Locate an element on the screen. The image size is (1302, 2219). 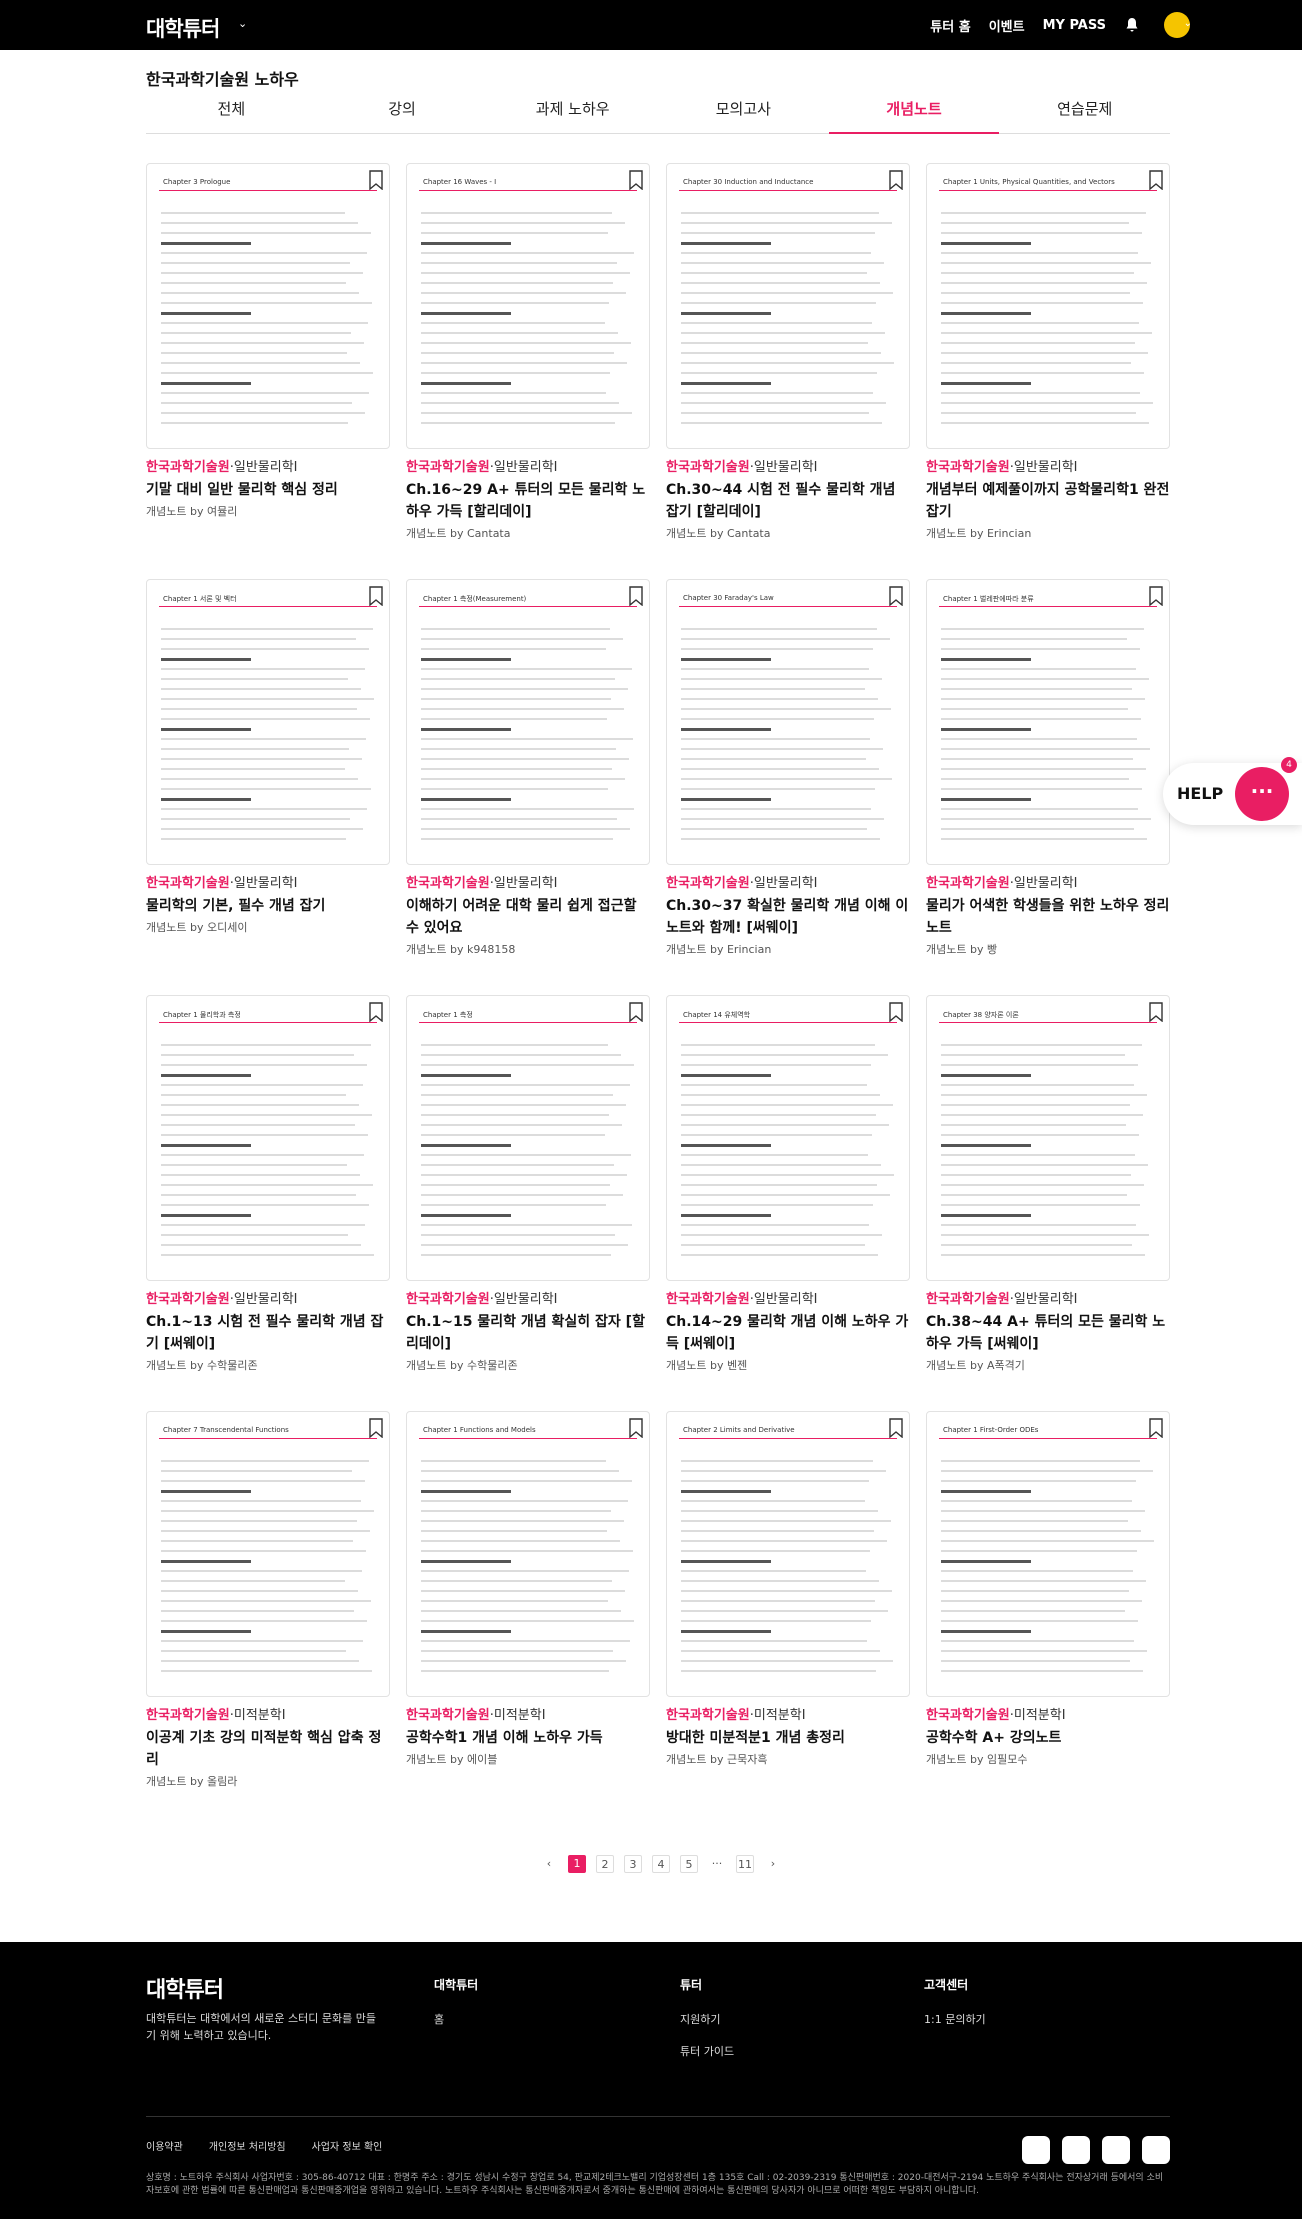
card-title: Ch.38~44 A+ 튜터의 모든 물리학 노하우 가득 [써웨이] is located at coordinates (1048, 1333).